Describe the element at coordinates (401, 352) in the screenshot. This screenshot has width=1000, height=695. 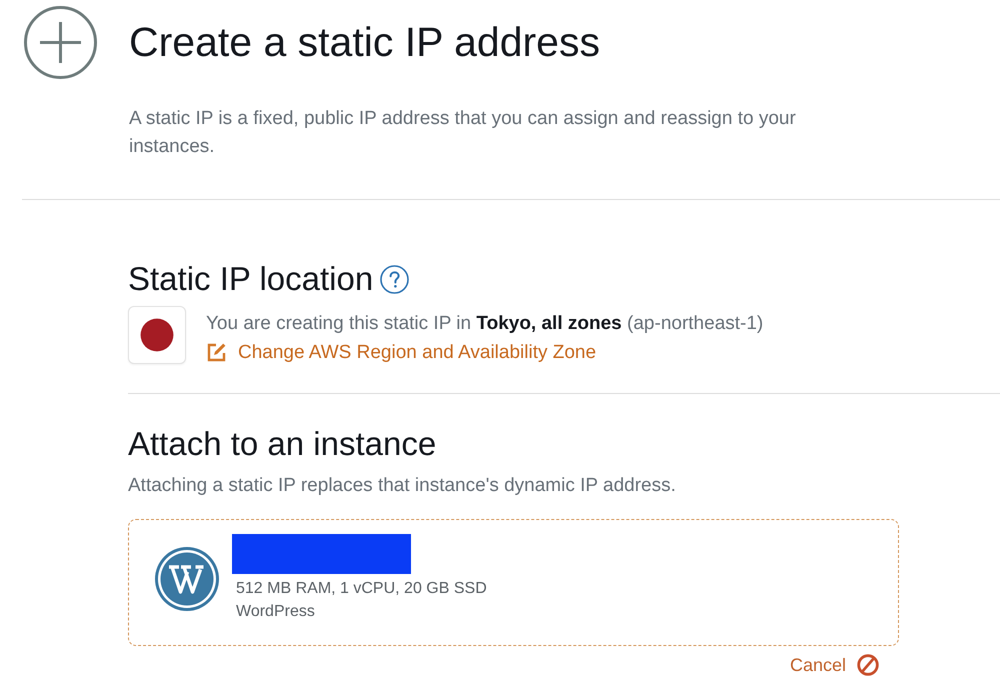
I see `change-region-link: Change AWS Region and Availability Zone` at that location.